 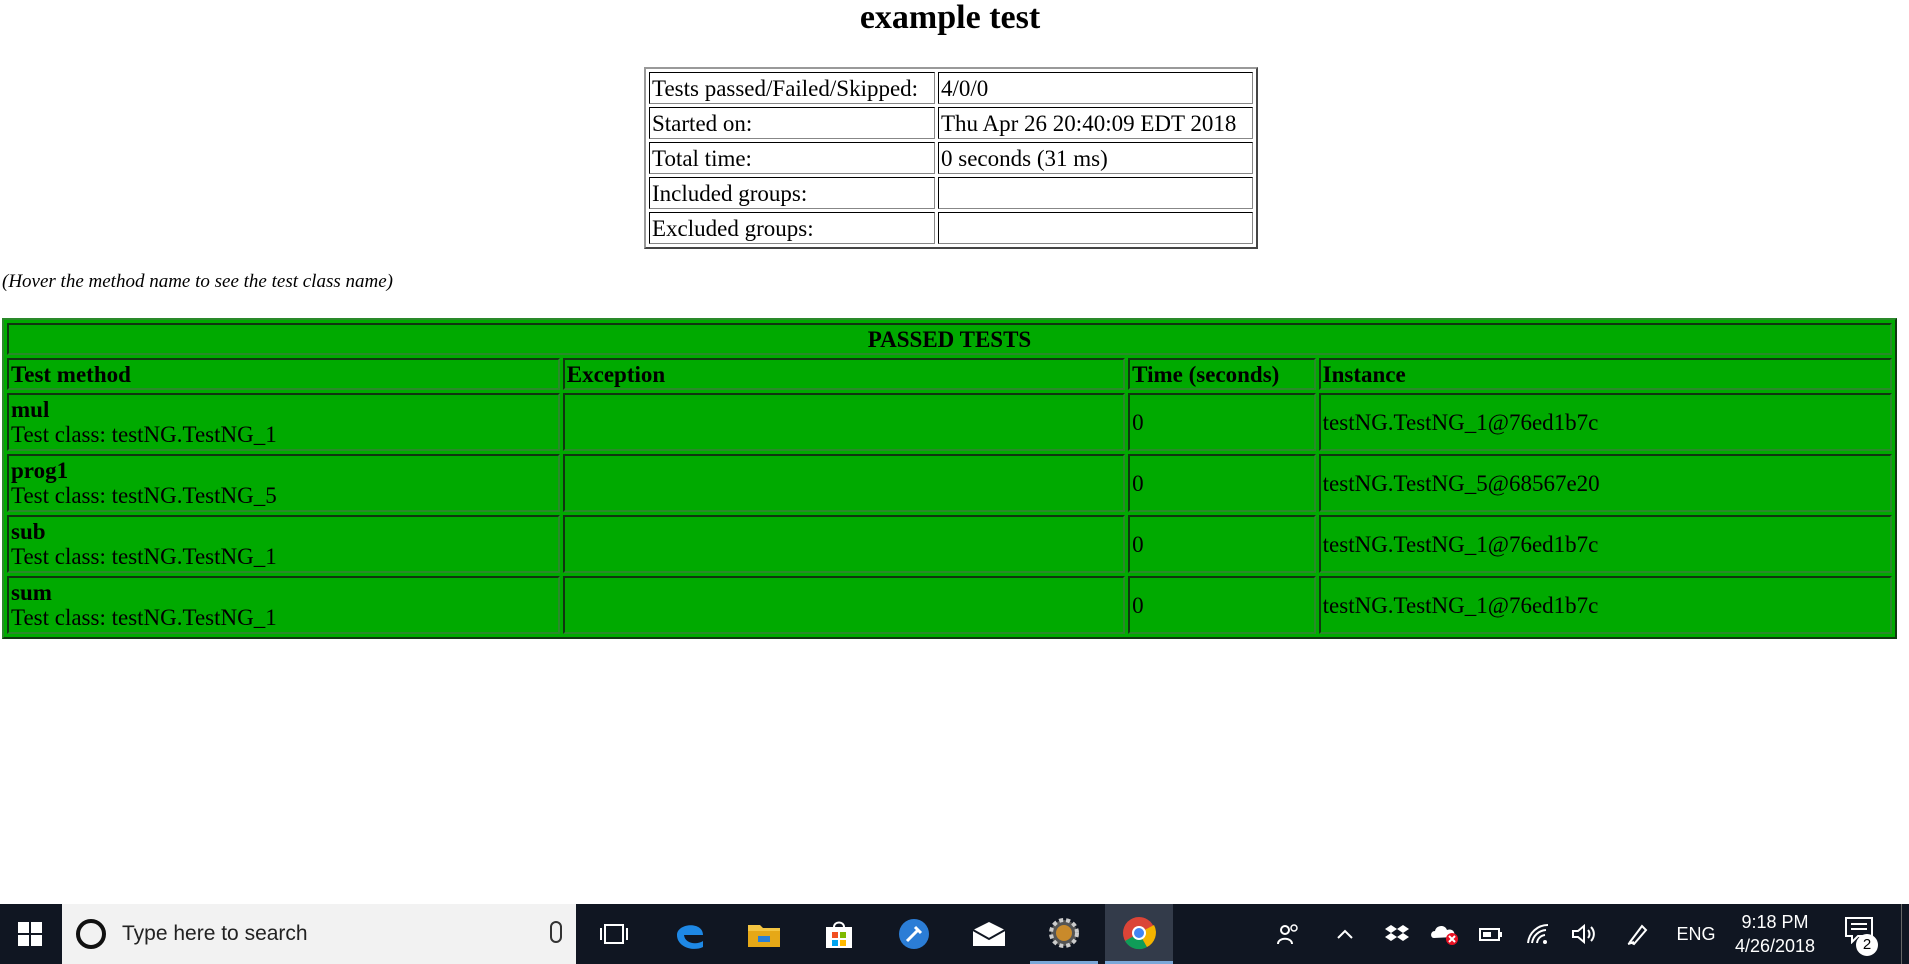 What do you see at coordinates (215, 934) in the screenshot?
I see `search-placeholder: Type here to search` at bounding box center [215, 934].